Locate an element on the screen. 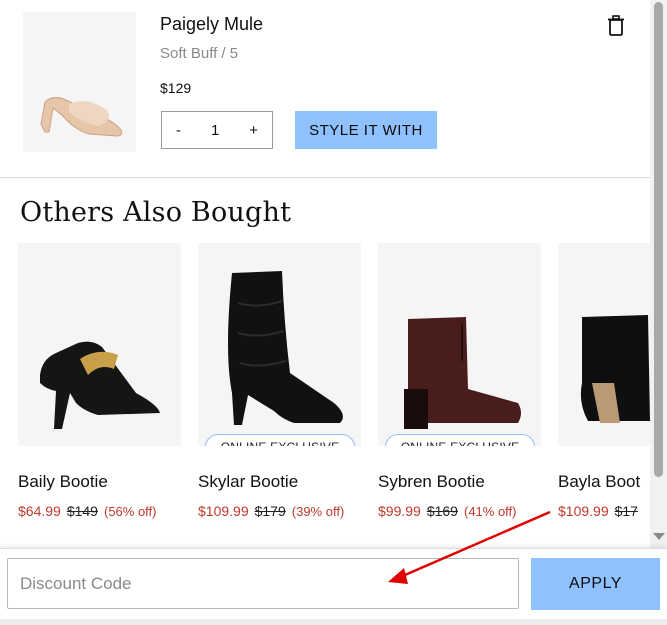 Image resolution: width=667 pixels, height=625 pixels. qty-value: 1 is located at coordinates (215, 130).